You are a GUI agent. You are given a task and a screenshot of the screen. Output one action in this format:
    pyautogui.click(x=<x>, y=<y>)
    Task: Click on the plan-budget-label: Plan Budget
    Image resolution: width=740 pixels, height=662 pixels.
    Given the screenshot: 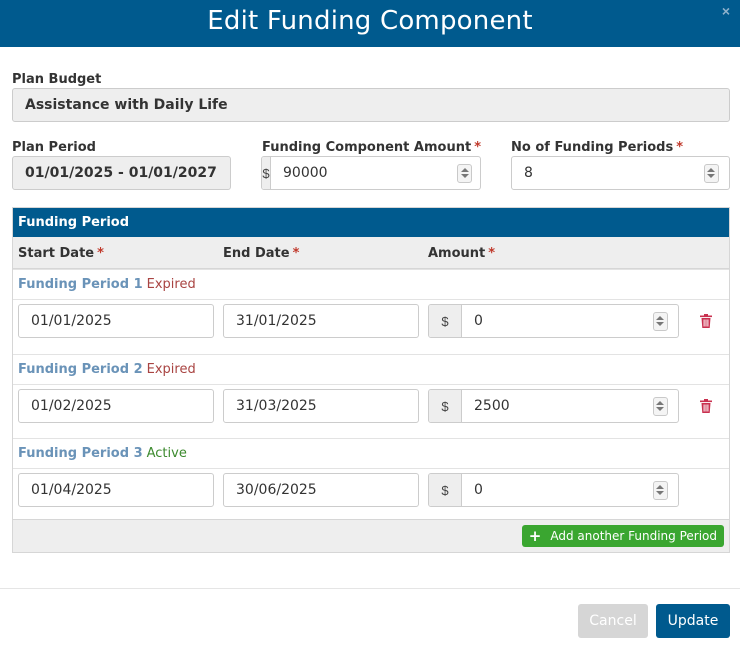 What is the action you would take?
    pyautogui.click(x=57, y=79)
    